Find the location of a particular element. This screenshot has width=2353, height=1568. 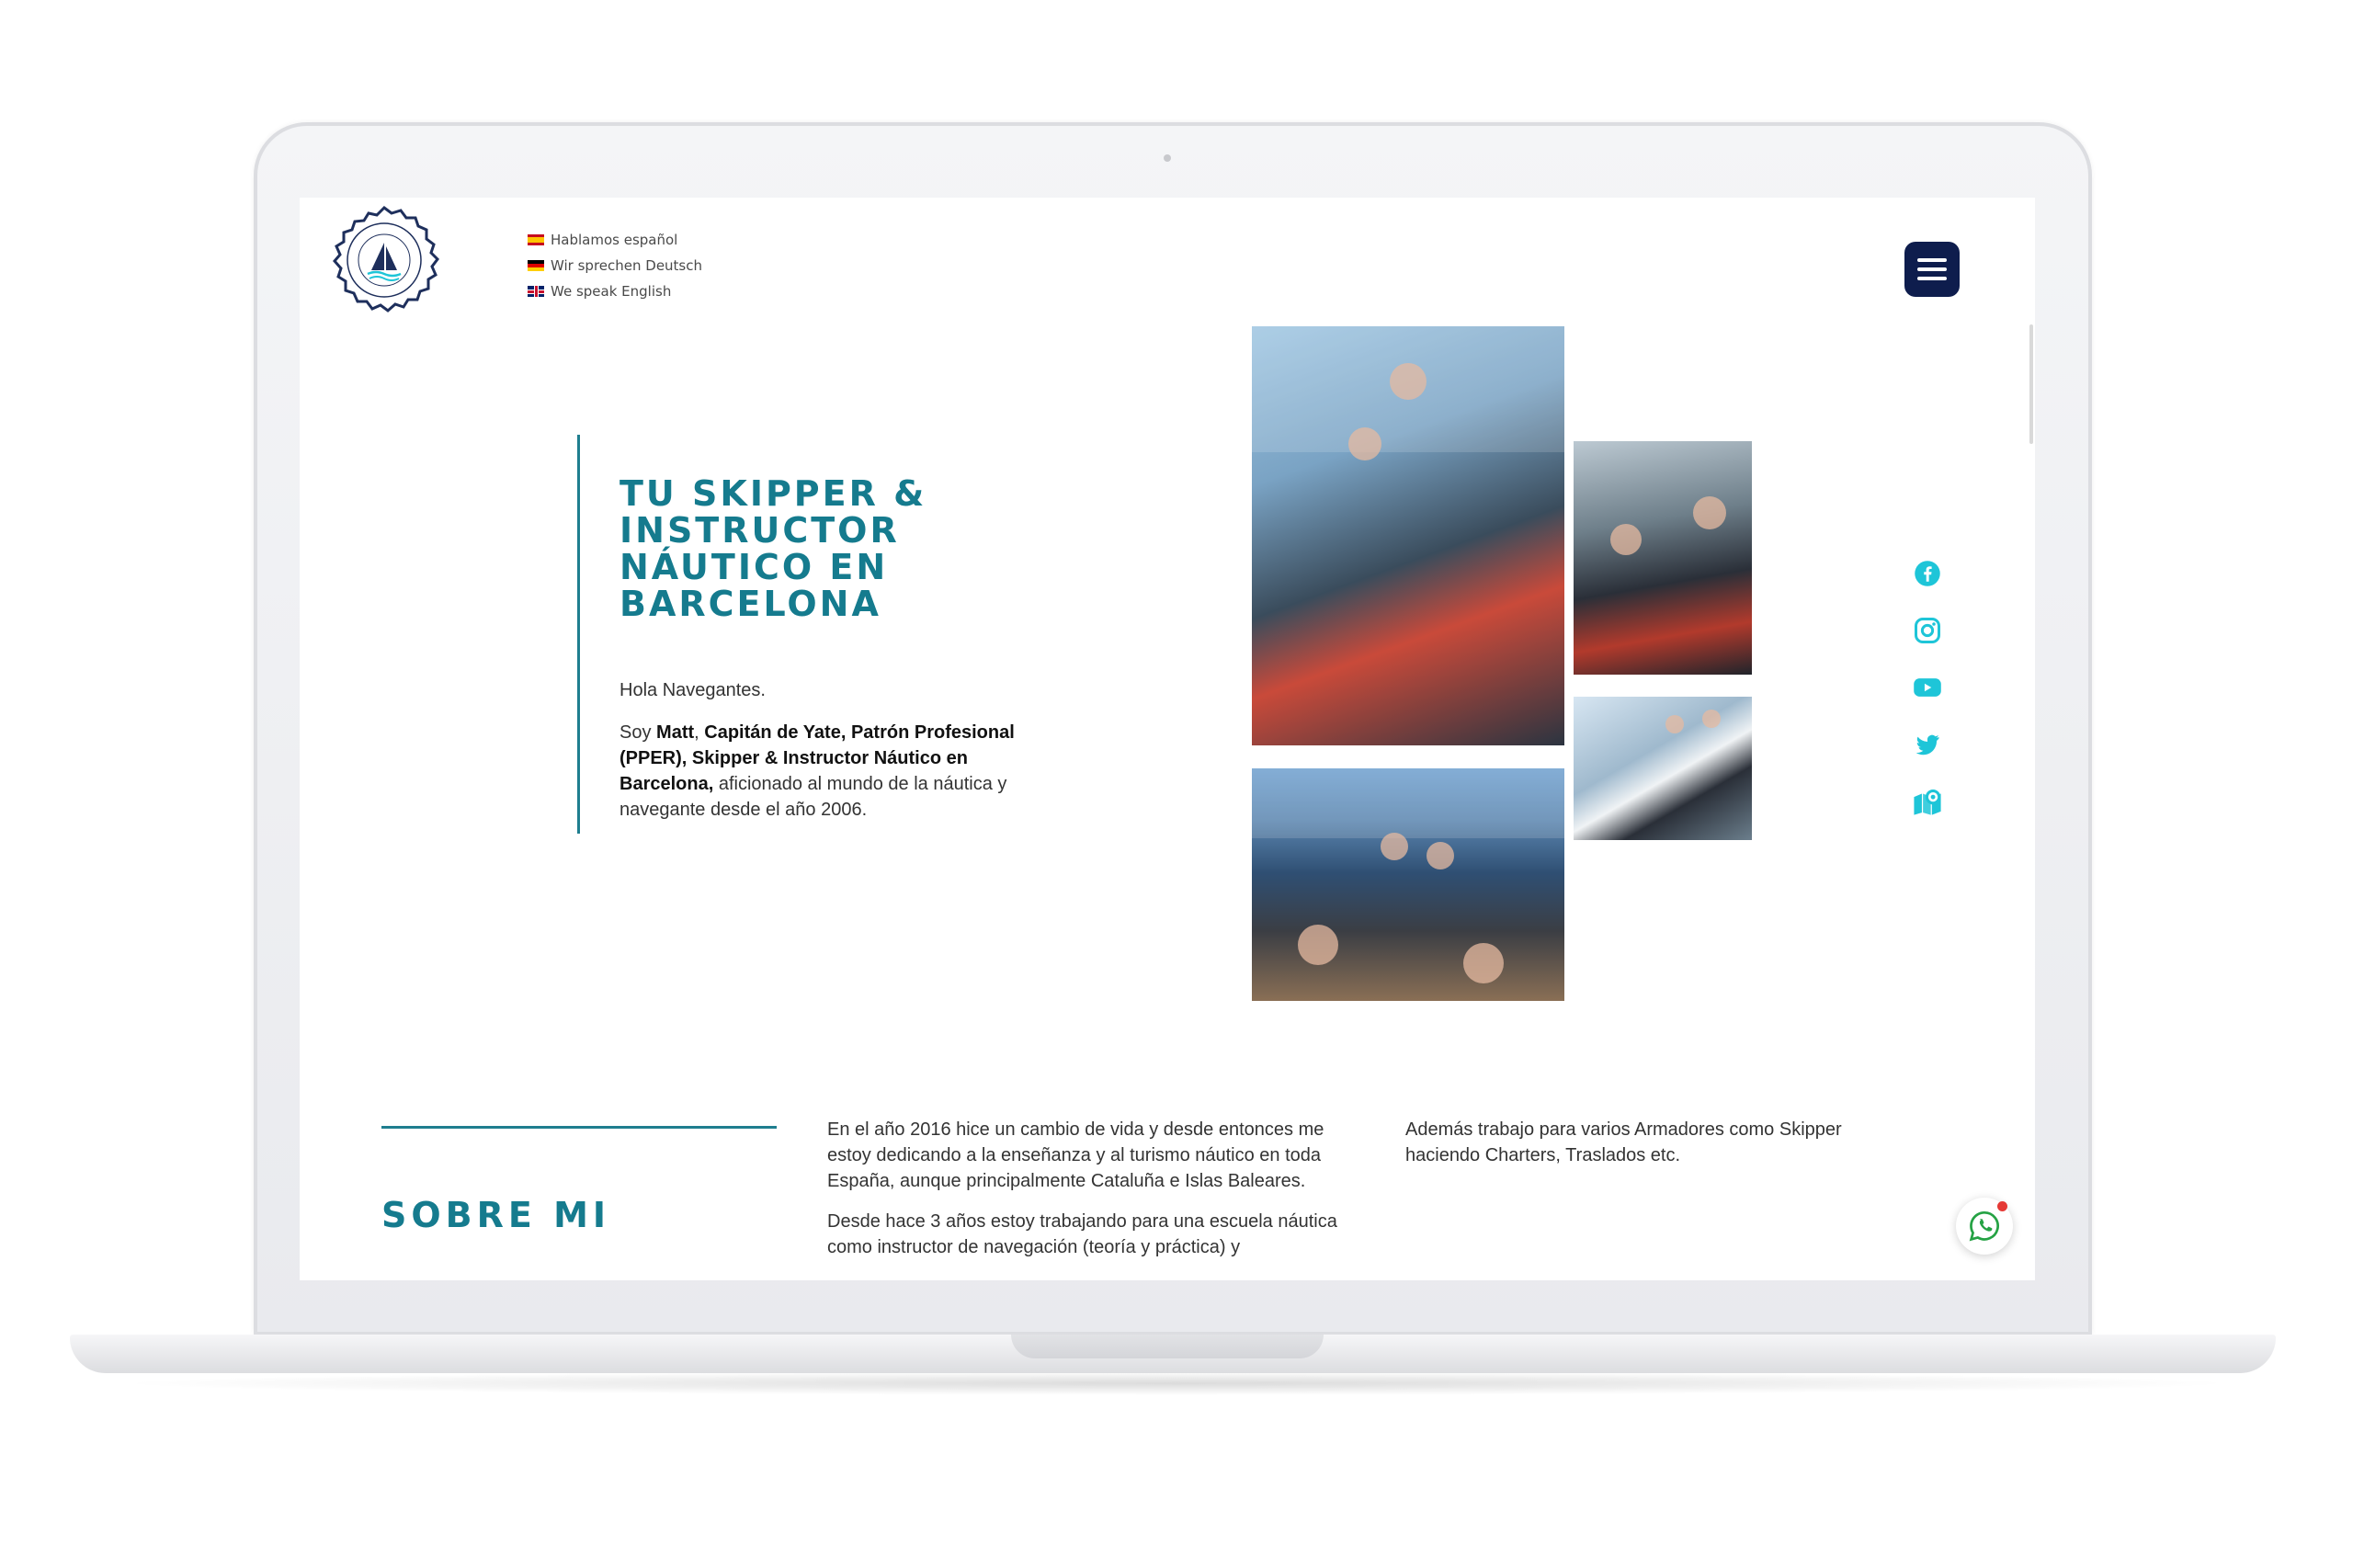

logo is located at coordinates (384, 261).